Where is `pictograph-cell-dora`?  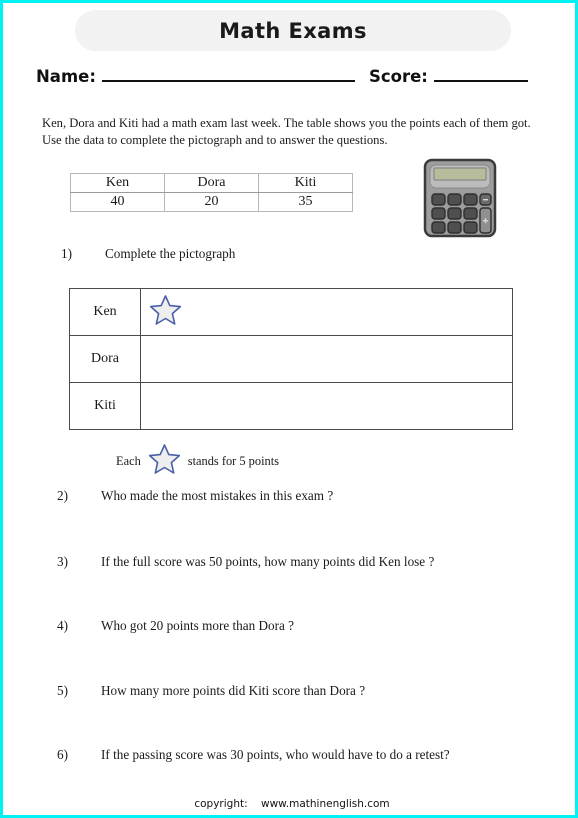 pictograph-cell-dora is located at coordinates (326, 359).